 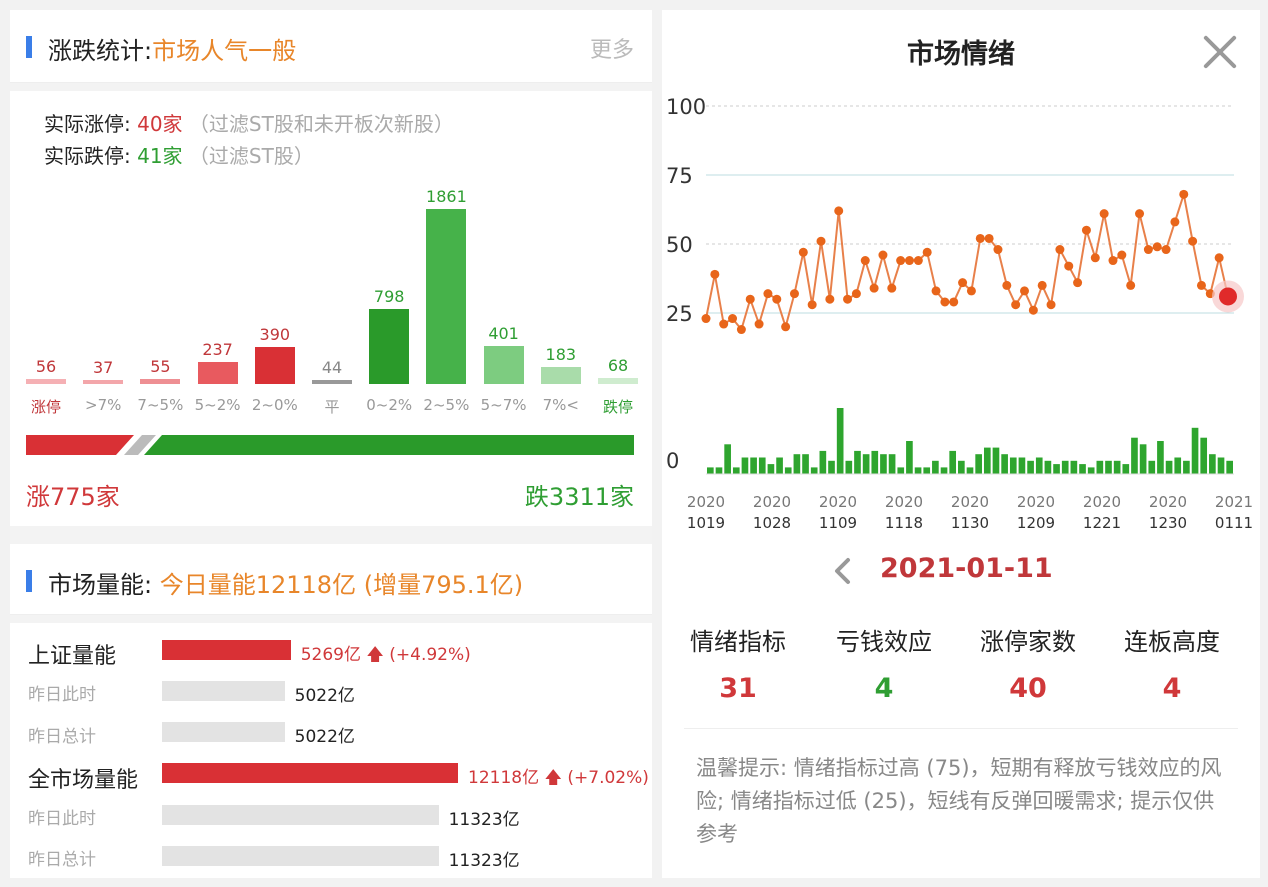 What do you see at coordinates (103, 405) in the screenshot?
I see `distribution-category-label: >7%` at bounding box center [103, 405].